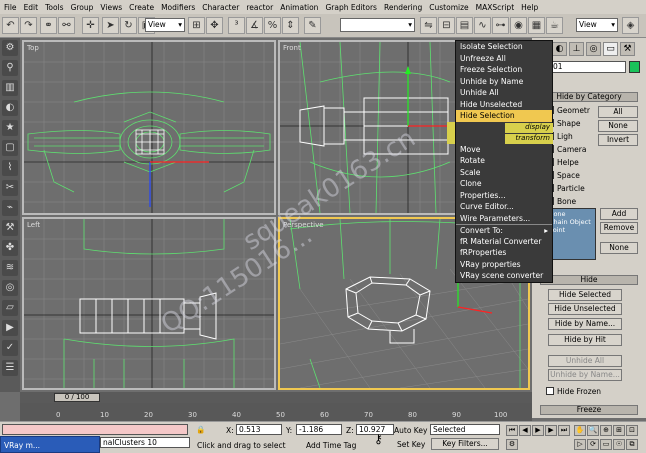 The height and width of the screenshot is (453, 646). Describe the element at coordinates (272, 25) in the screenshot. I see `percent-snap-icon: %` at that location.